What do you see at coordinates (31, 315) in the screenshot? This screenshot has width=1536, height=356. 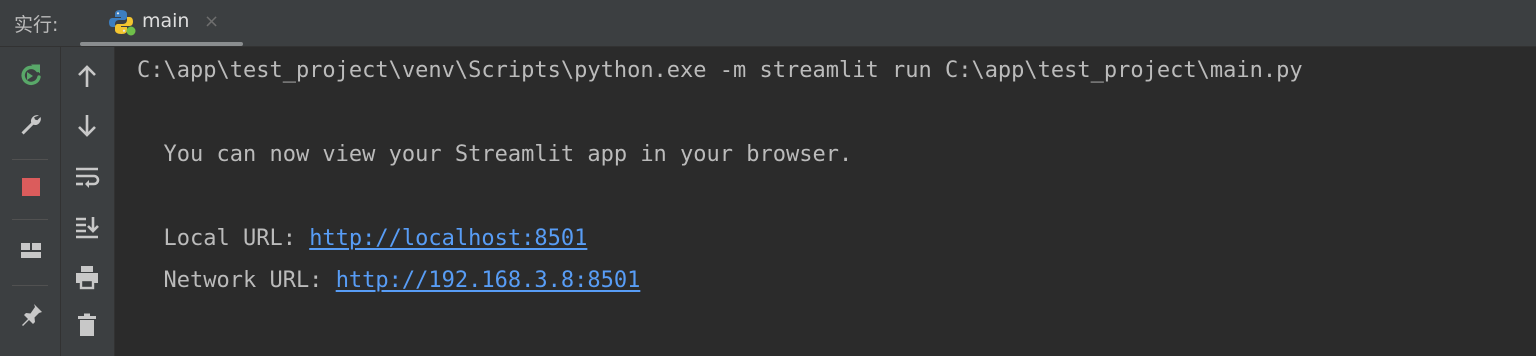 I see `pin-icon` at bounding box center [31, 315].